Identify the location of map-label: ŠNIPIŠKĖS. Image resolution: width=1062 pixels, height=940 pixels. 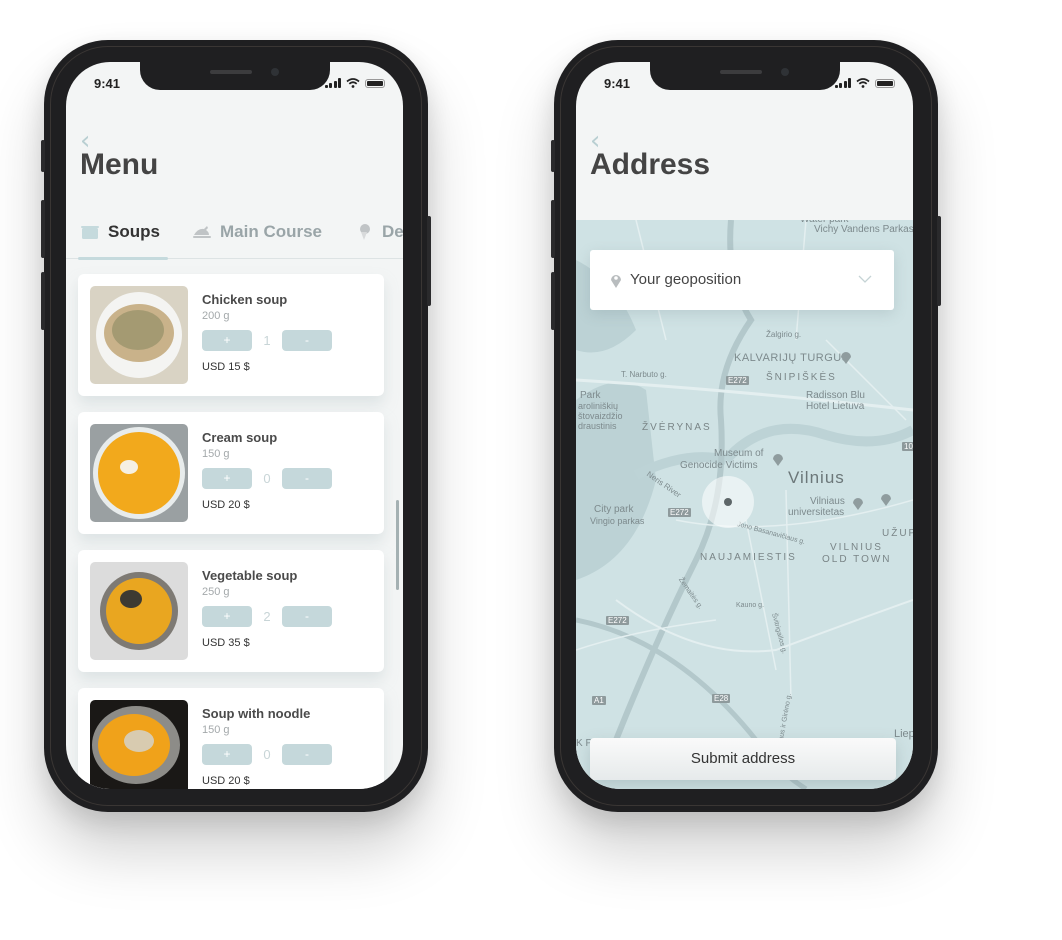
(801, 377).